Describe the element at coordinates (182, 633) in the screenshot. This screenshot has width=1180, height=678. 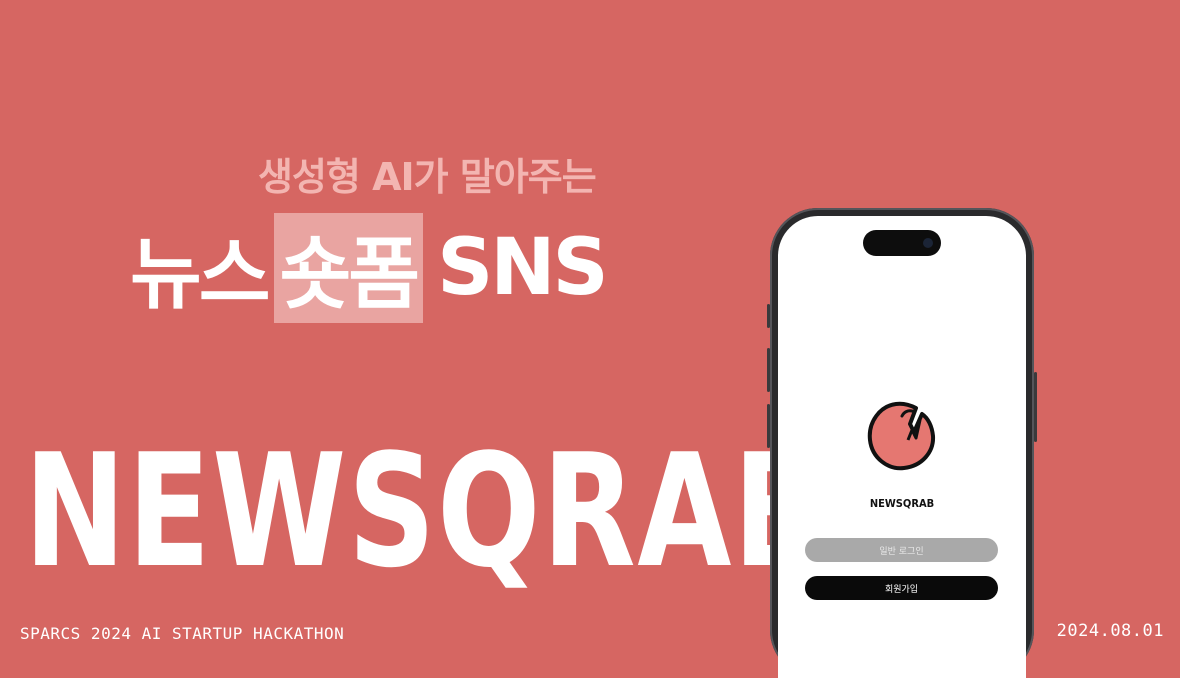
I see `event-name: SPARCS 2024 AI STARTUP HACKATHON` at that location.